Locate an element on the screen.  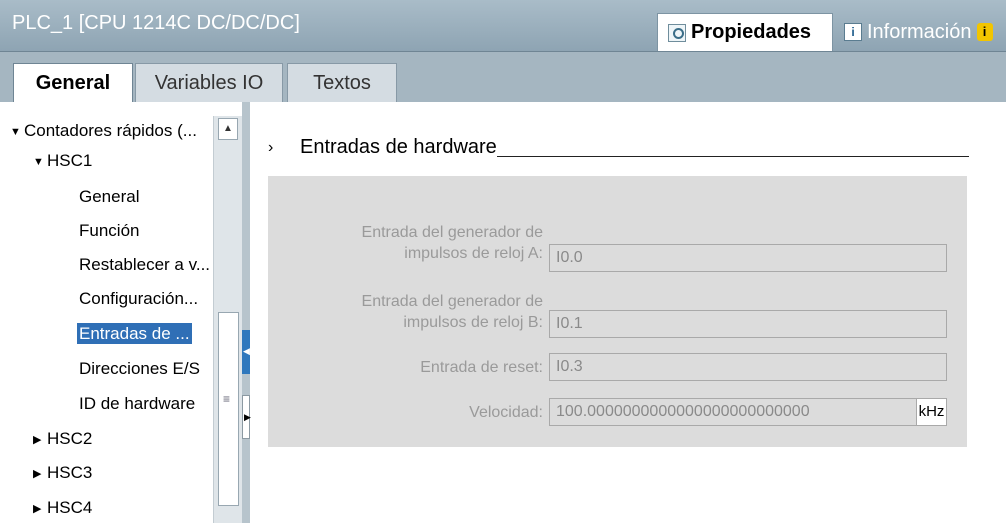
speed-label: Velocidad: is located at coordinates (506, 412).